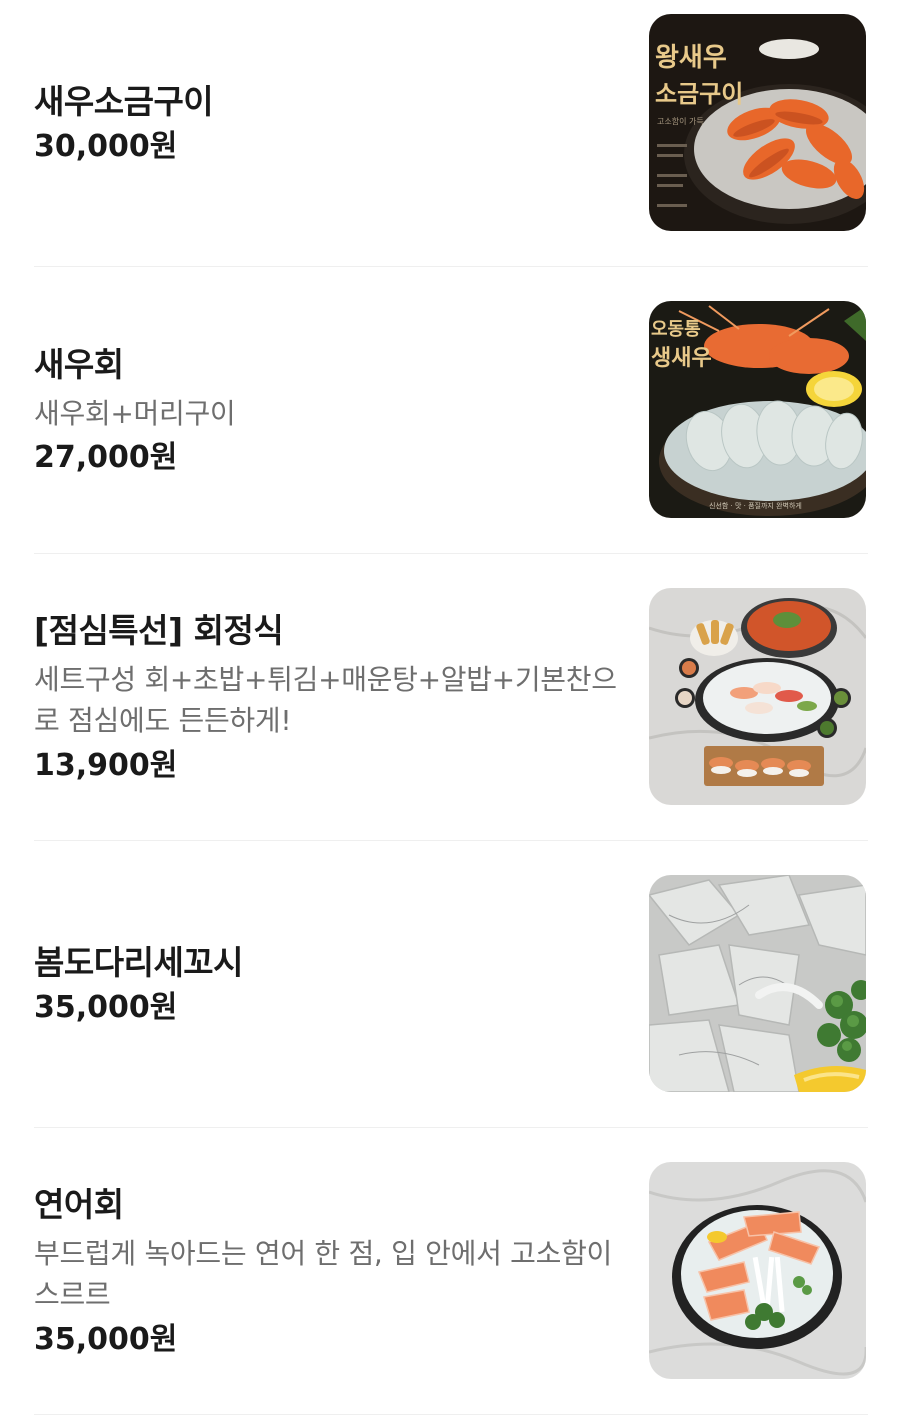 Image resolution: width=900 pixels, height=1427 pixels. Describe the element at coordinates (681, 358) in the screenshot. I see `photo-title-line2: 생새우` at that location.